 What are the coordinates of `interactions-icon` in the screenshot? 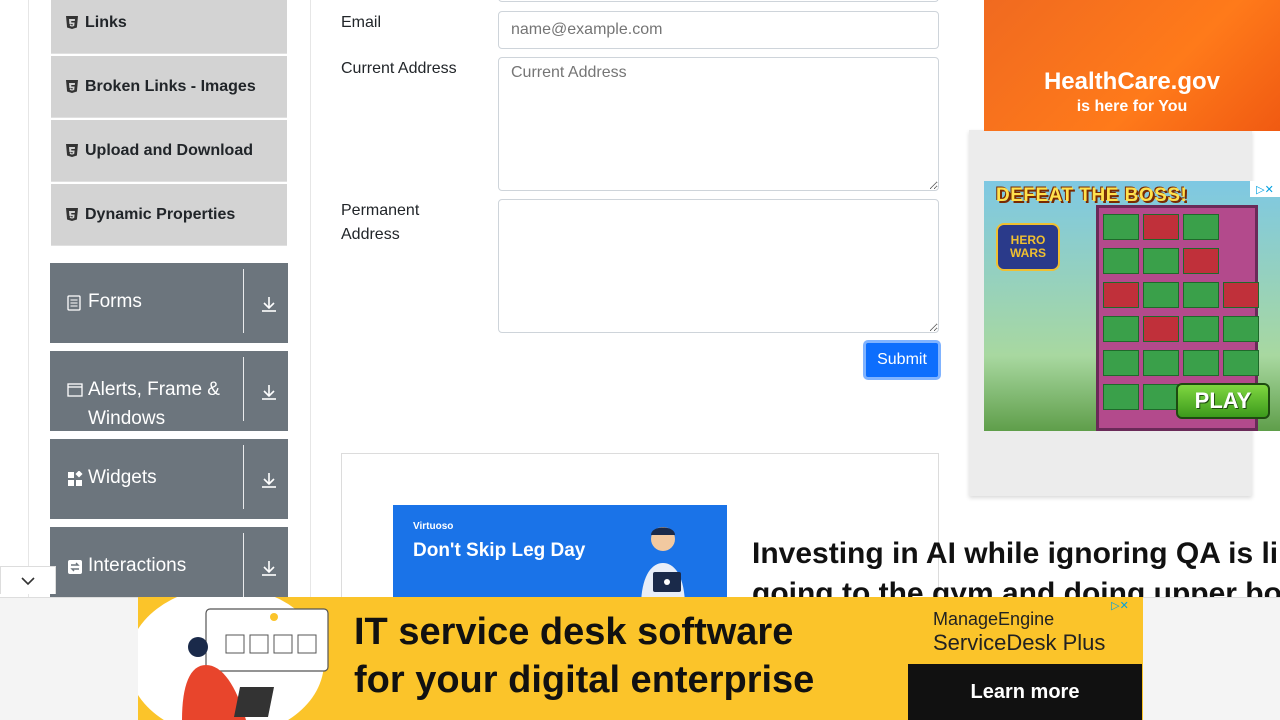 It's located at (75, 567).